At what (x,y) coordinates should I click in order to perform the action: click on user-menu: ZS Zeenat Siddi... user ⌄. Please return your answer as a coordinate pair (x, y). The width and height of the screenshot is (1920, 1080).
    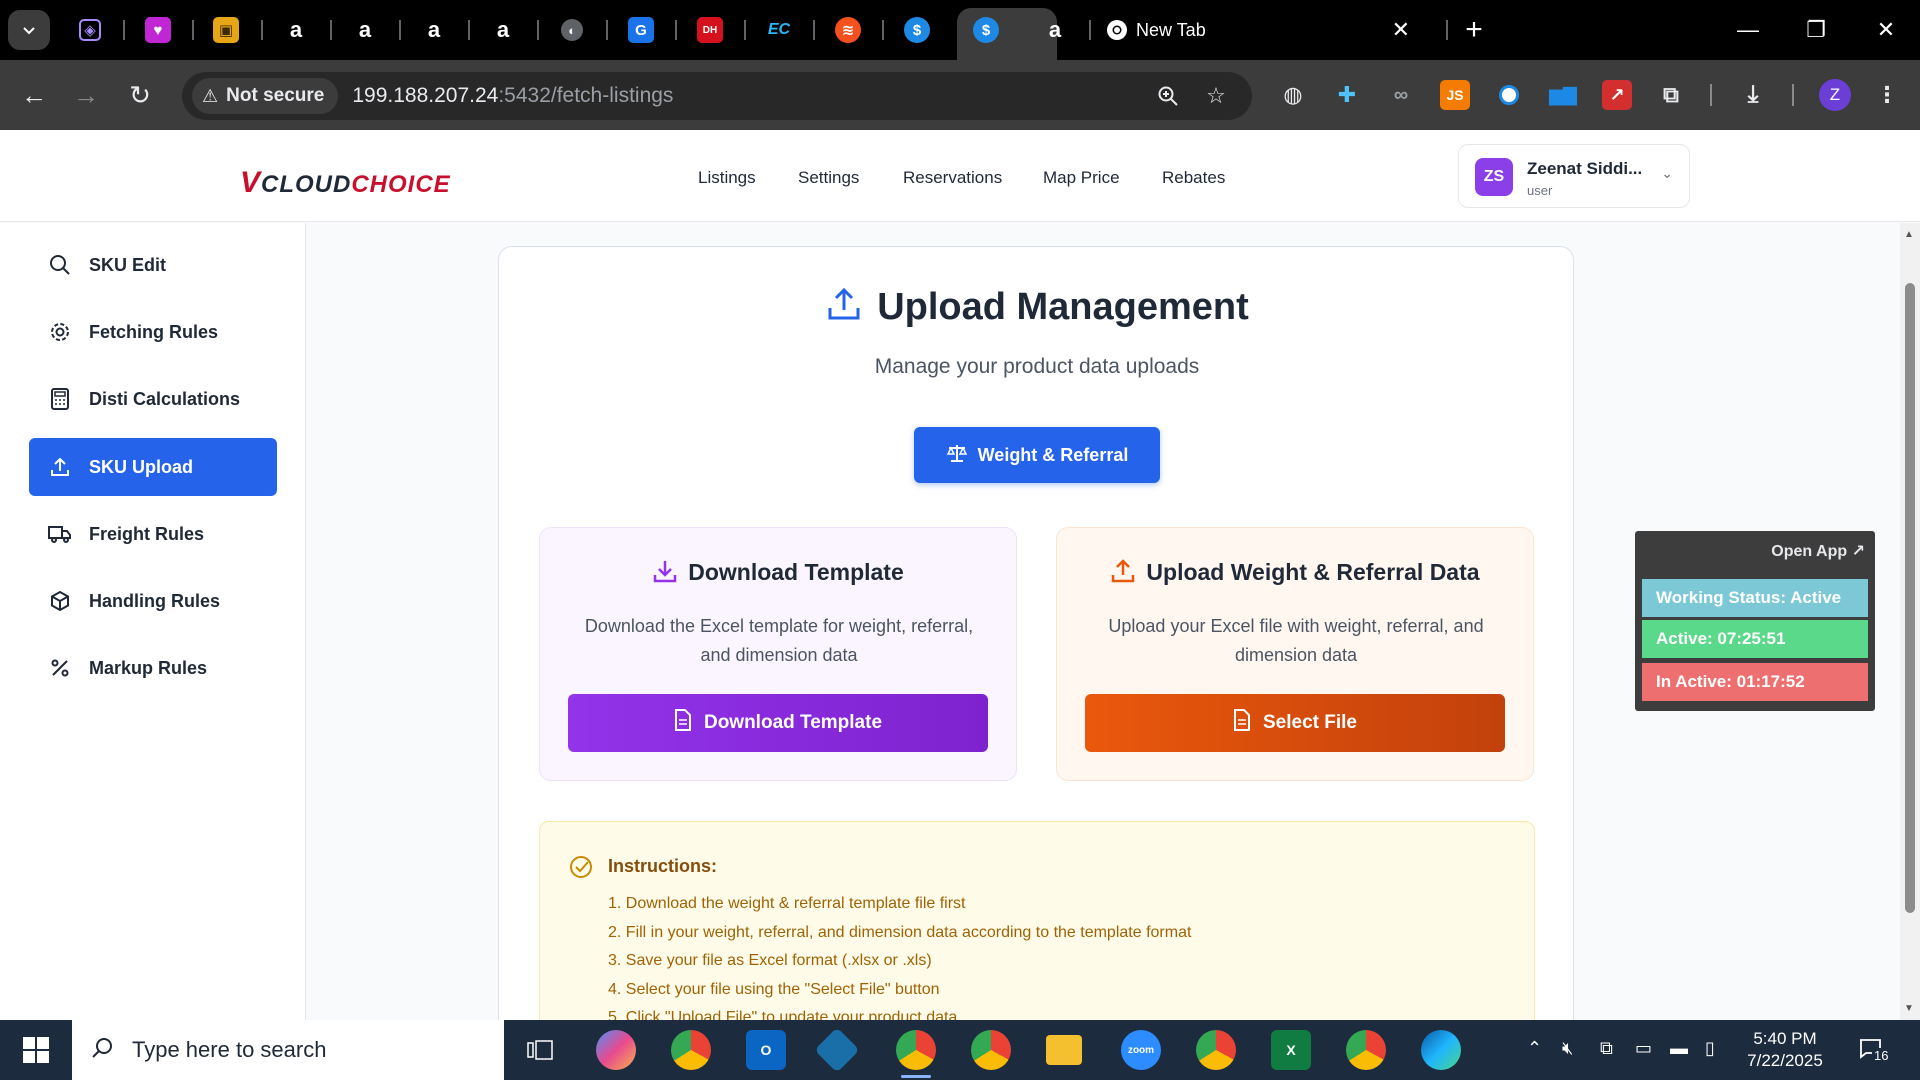
    Looking at the image, I should click on (1574, 176).